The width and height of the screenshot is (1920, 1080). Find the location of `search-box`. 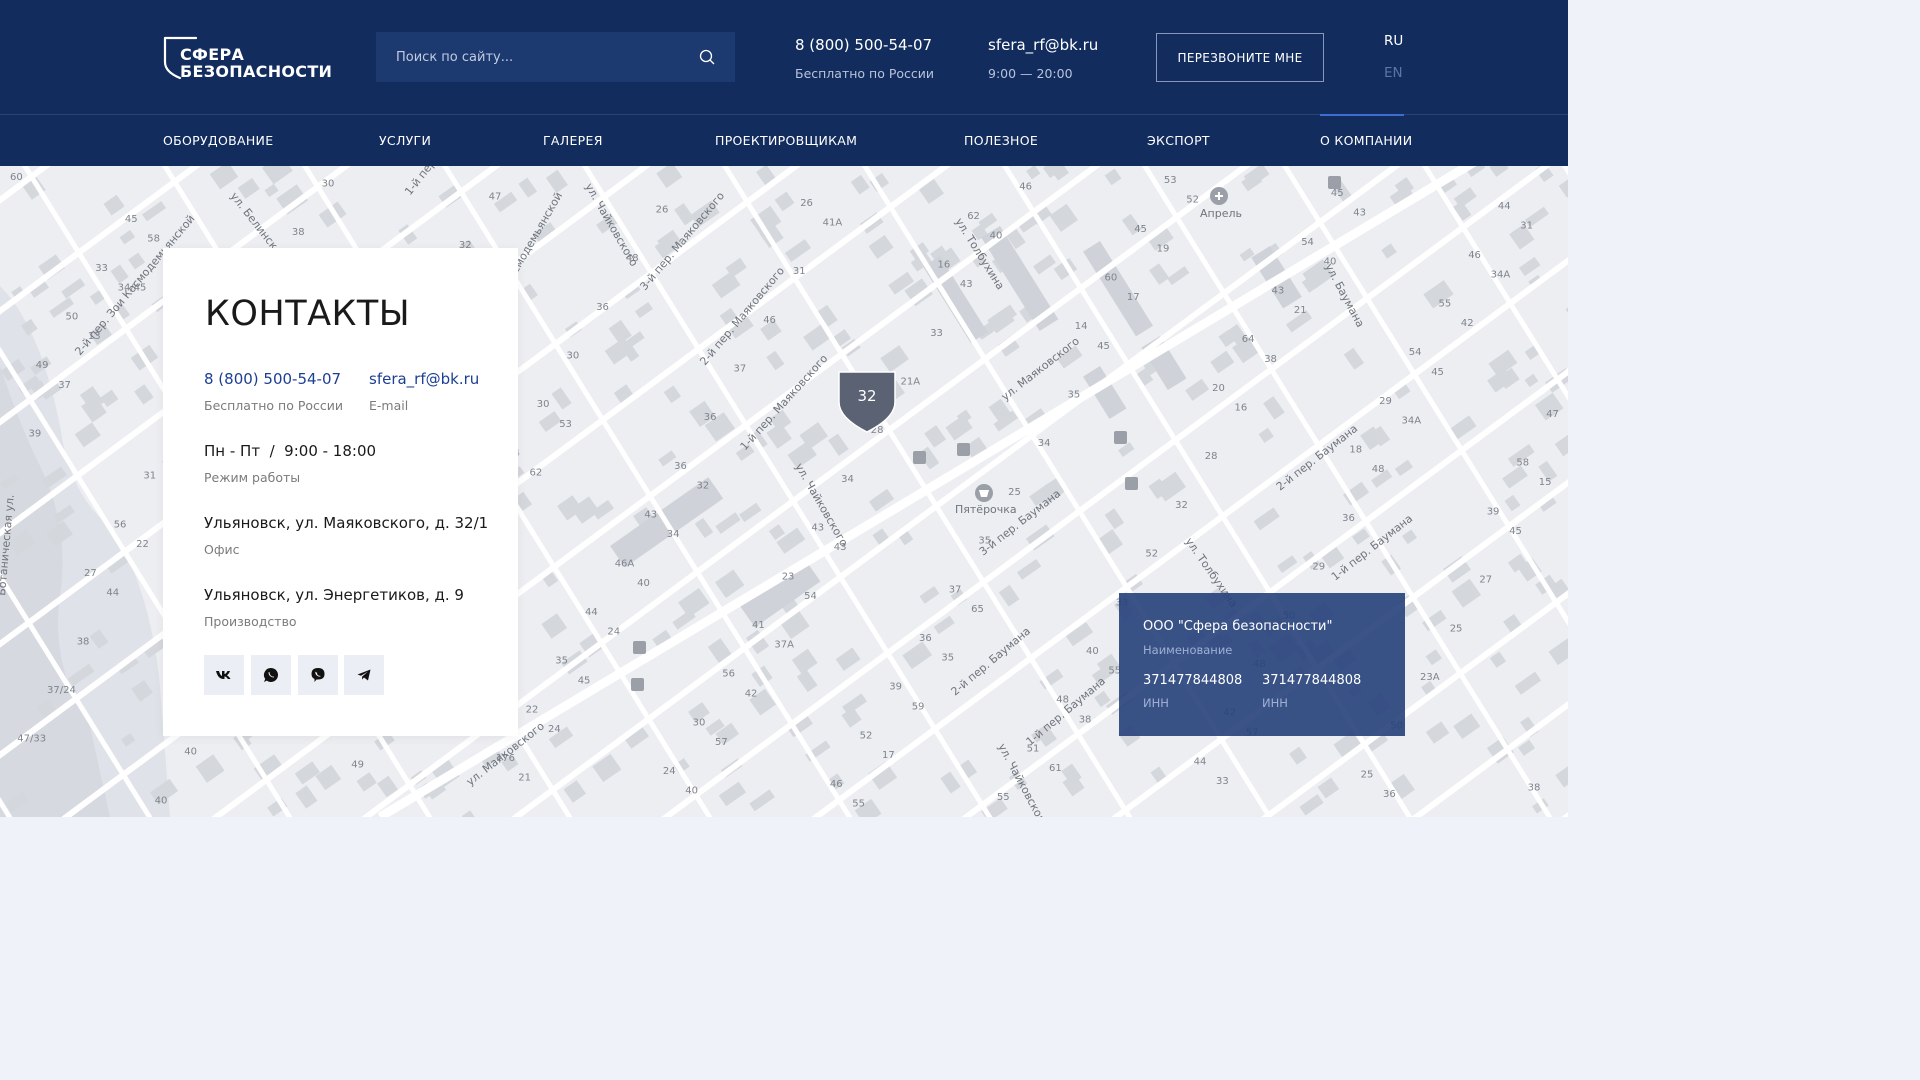

search-box is located at coordinates (555, 57).